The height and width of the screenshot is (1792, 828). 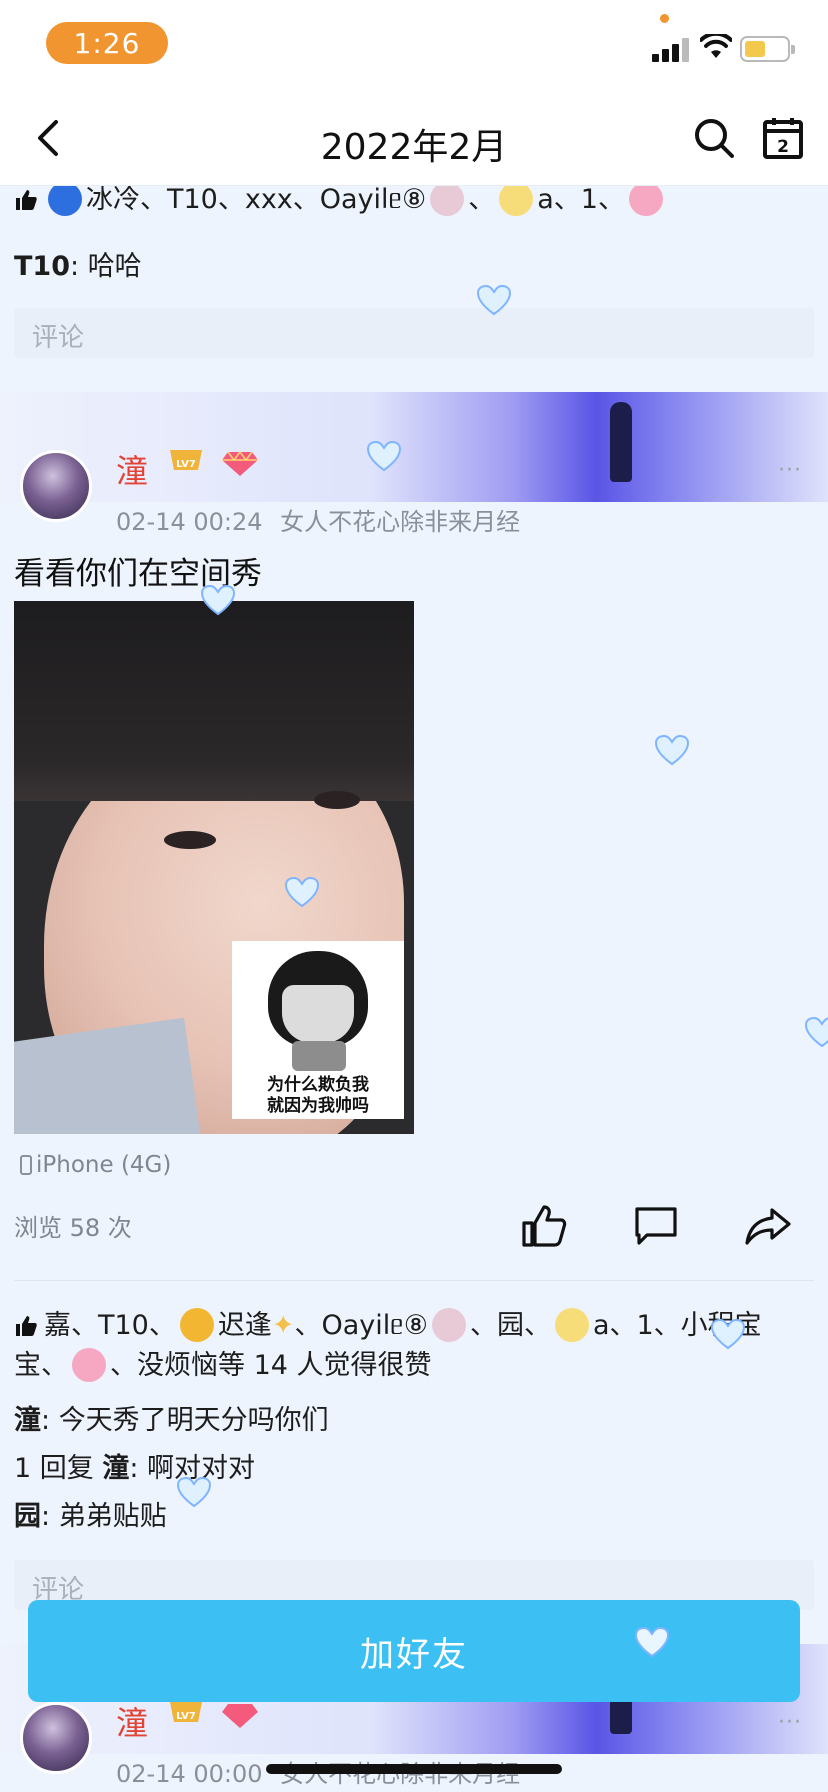 I want to click on comment-button, so click(x=656, y=1226).